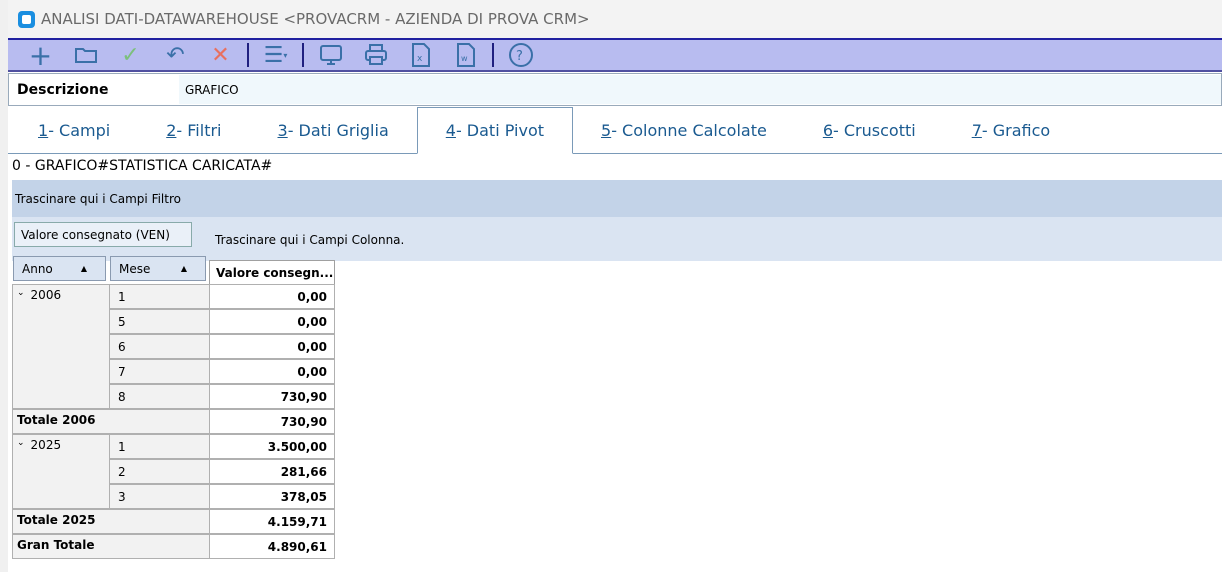  What do you see at coordinates (103, 234) in the screenshot?
I see `data-field-button: Valore consegnato (VEN)` at bounding box center [103, 234].